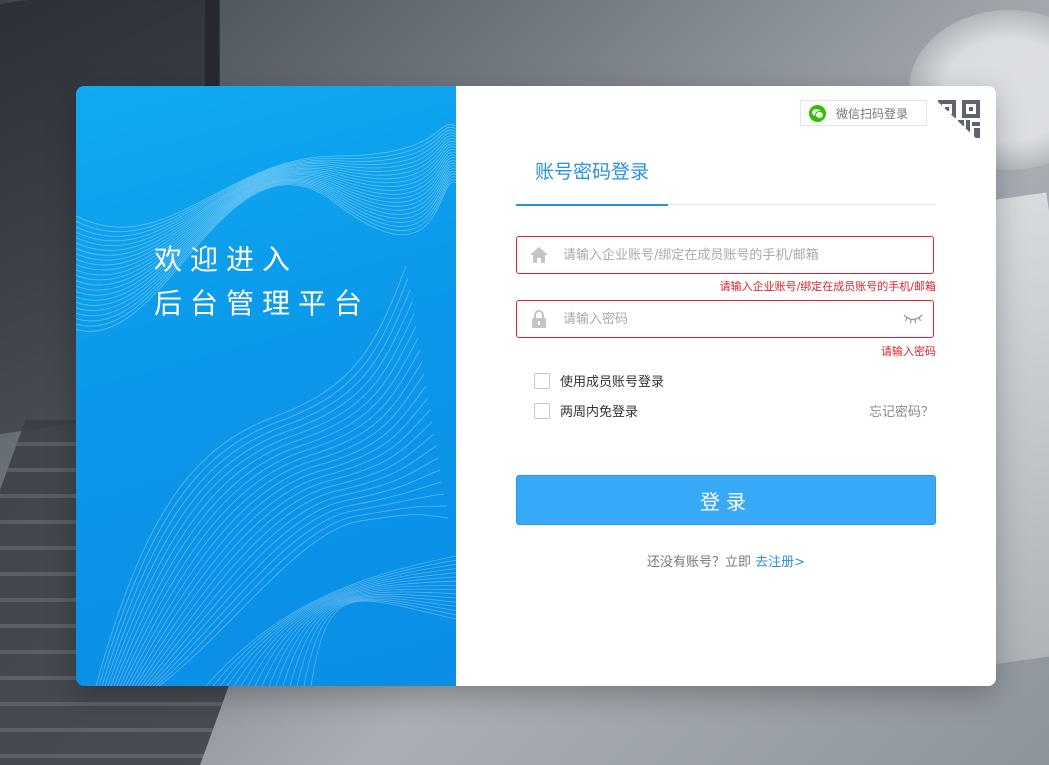 This screenshot has width=1049, height=765. I want to click on remember-checkbox, so click(542, 410).